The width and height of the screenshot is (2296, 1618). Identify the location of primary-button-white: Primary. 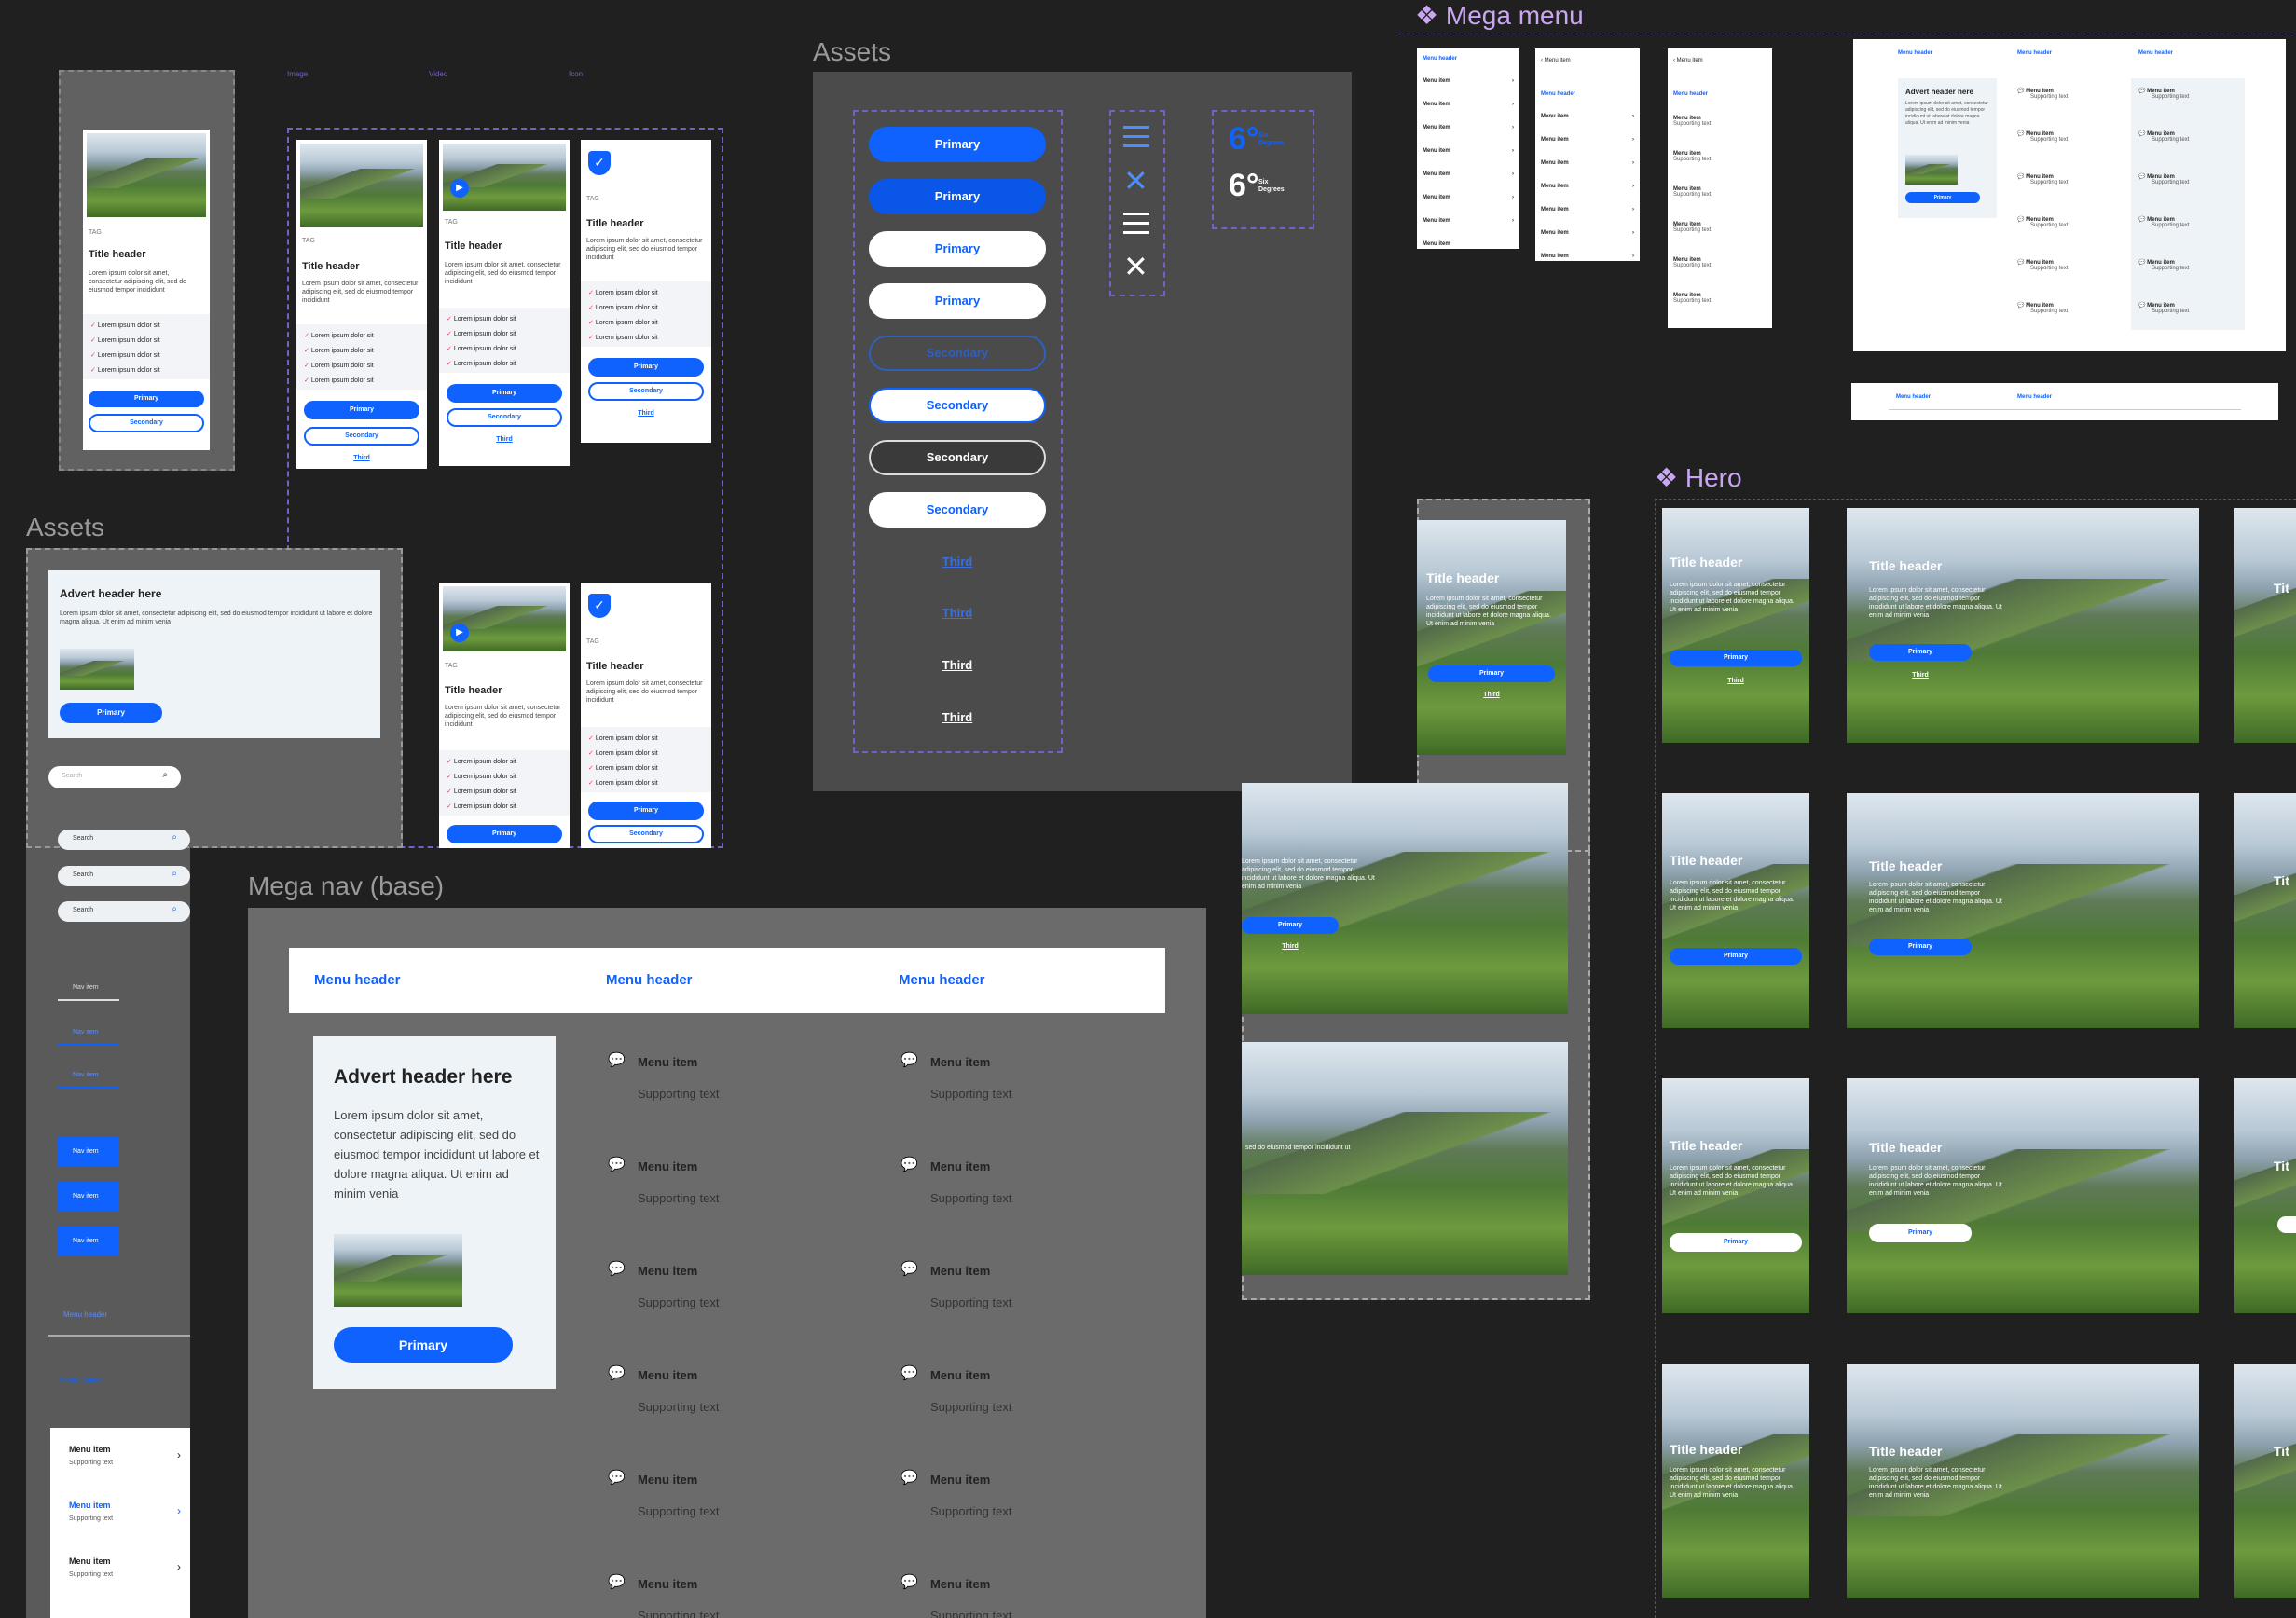
(1736, 1242).